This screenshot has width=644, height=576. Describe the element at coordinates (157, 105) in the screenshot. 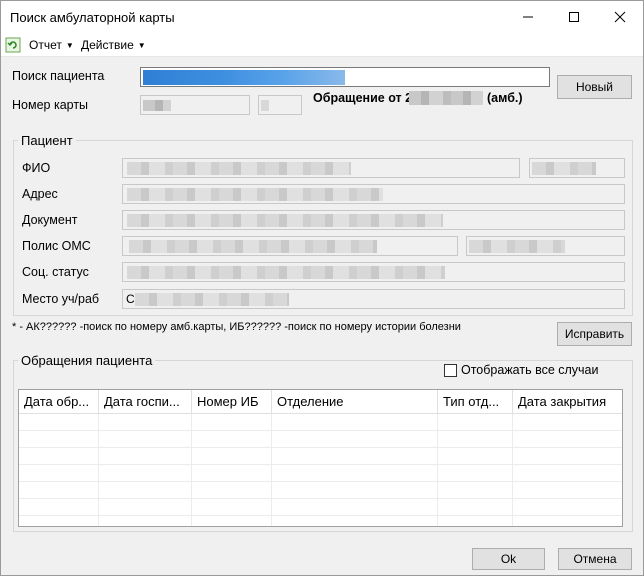

I see `card-number-value-blur` at that location.